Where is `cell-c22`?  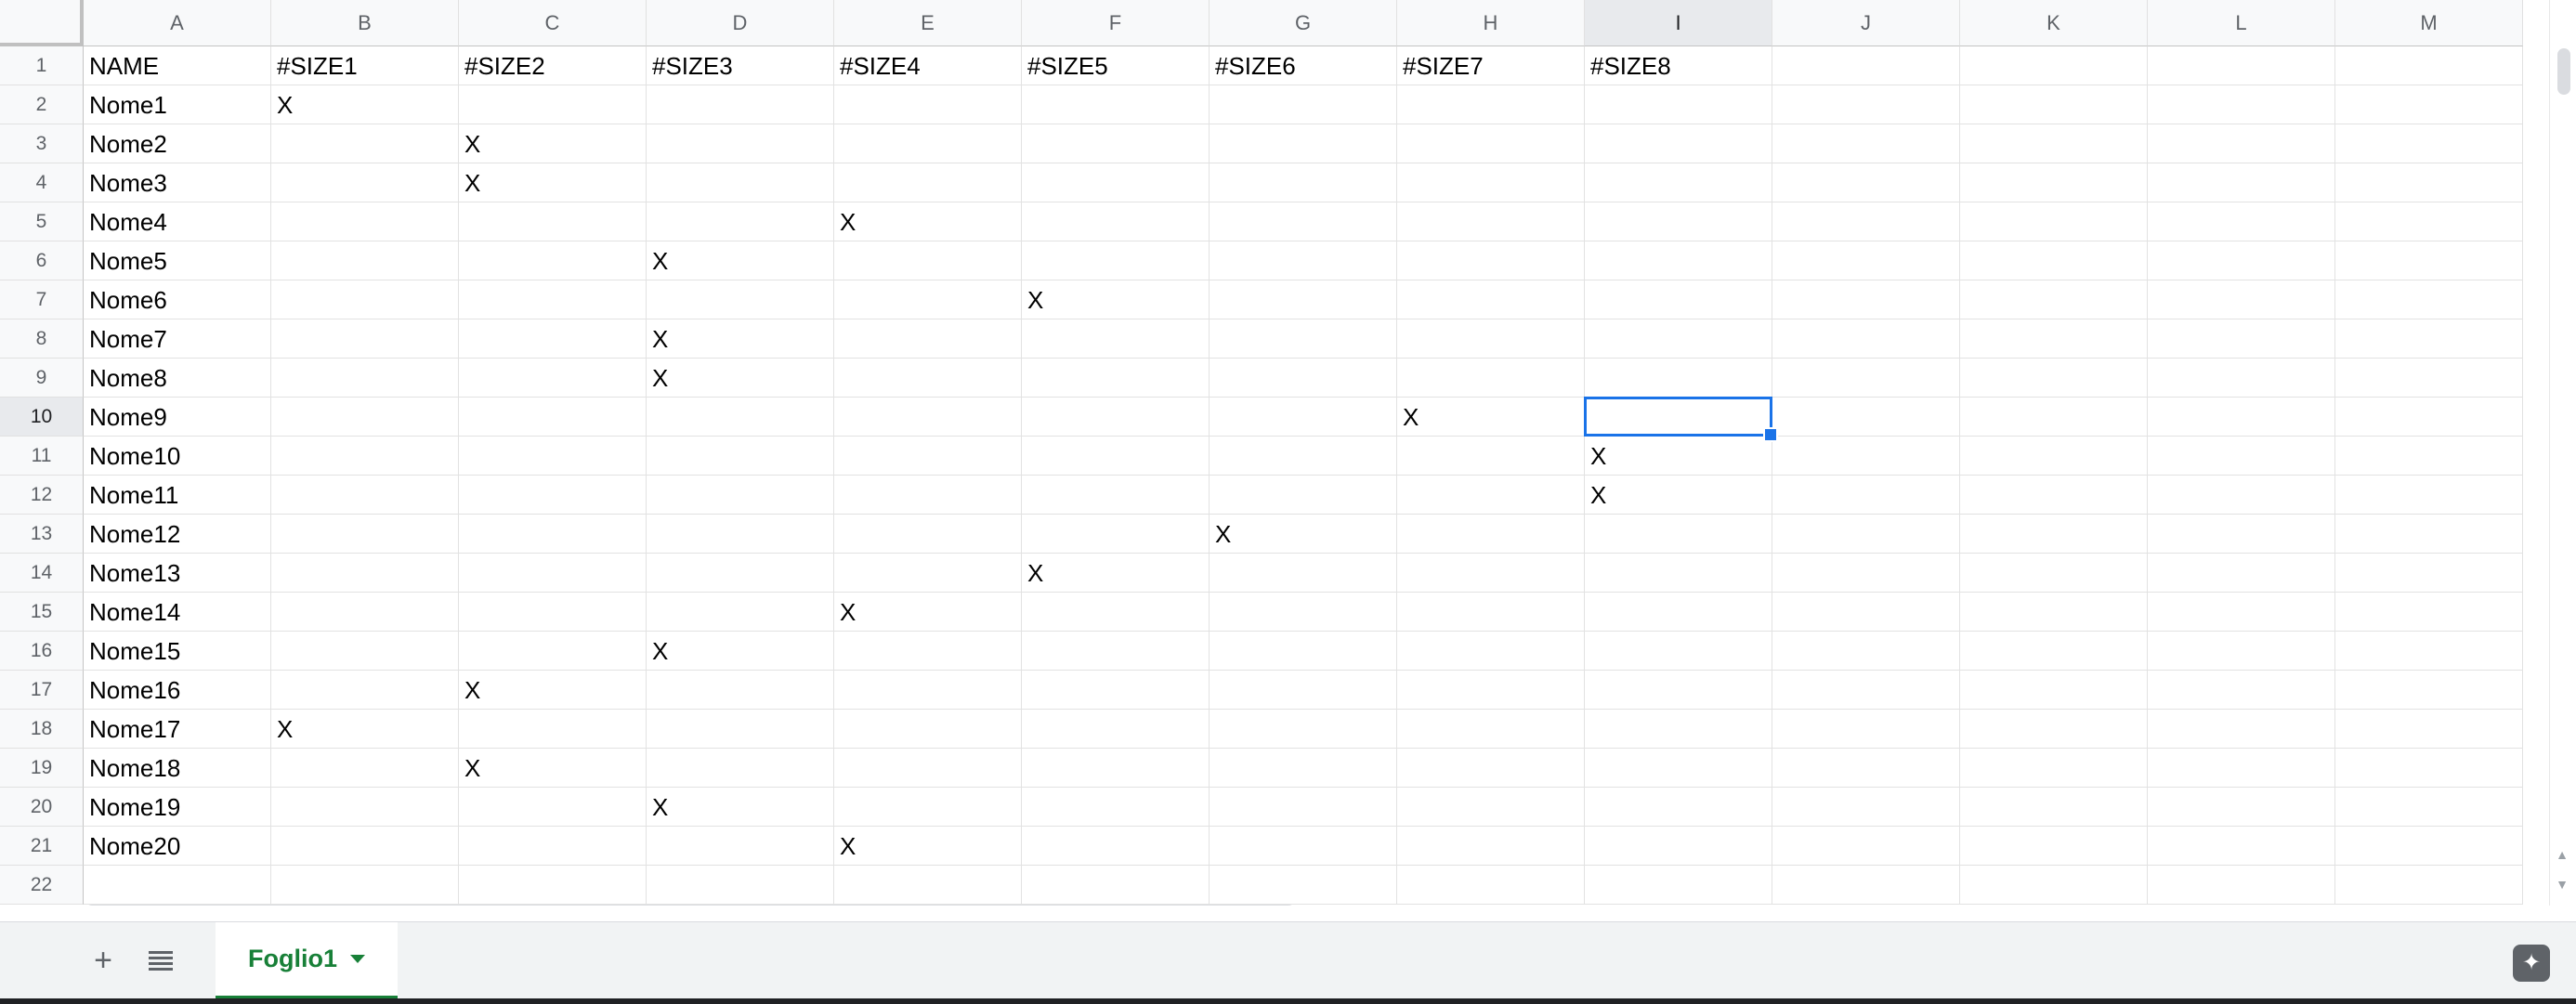 cell-c22 is located at coordinates (553, 885).